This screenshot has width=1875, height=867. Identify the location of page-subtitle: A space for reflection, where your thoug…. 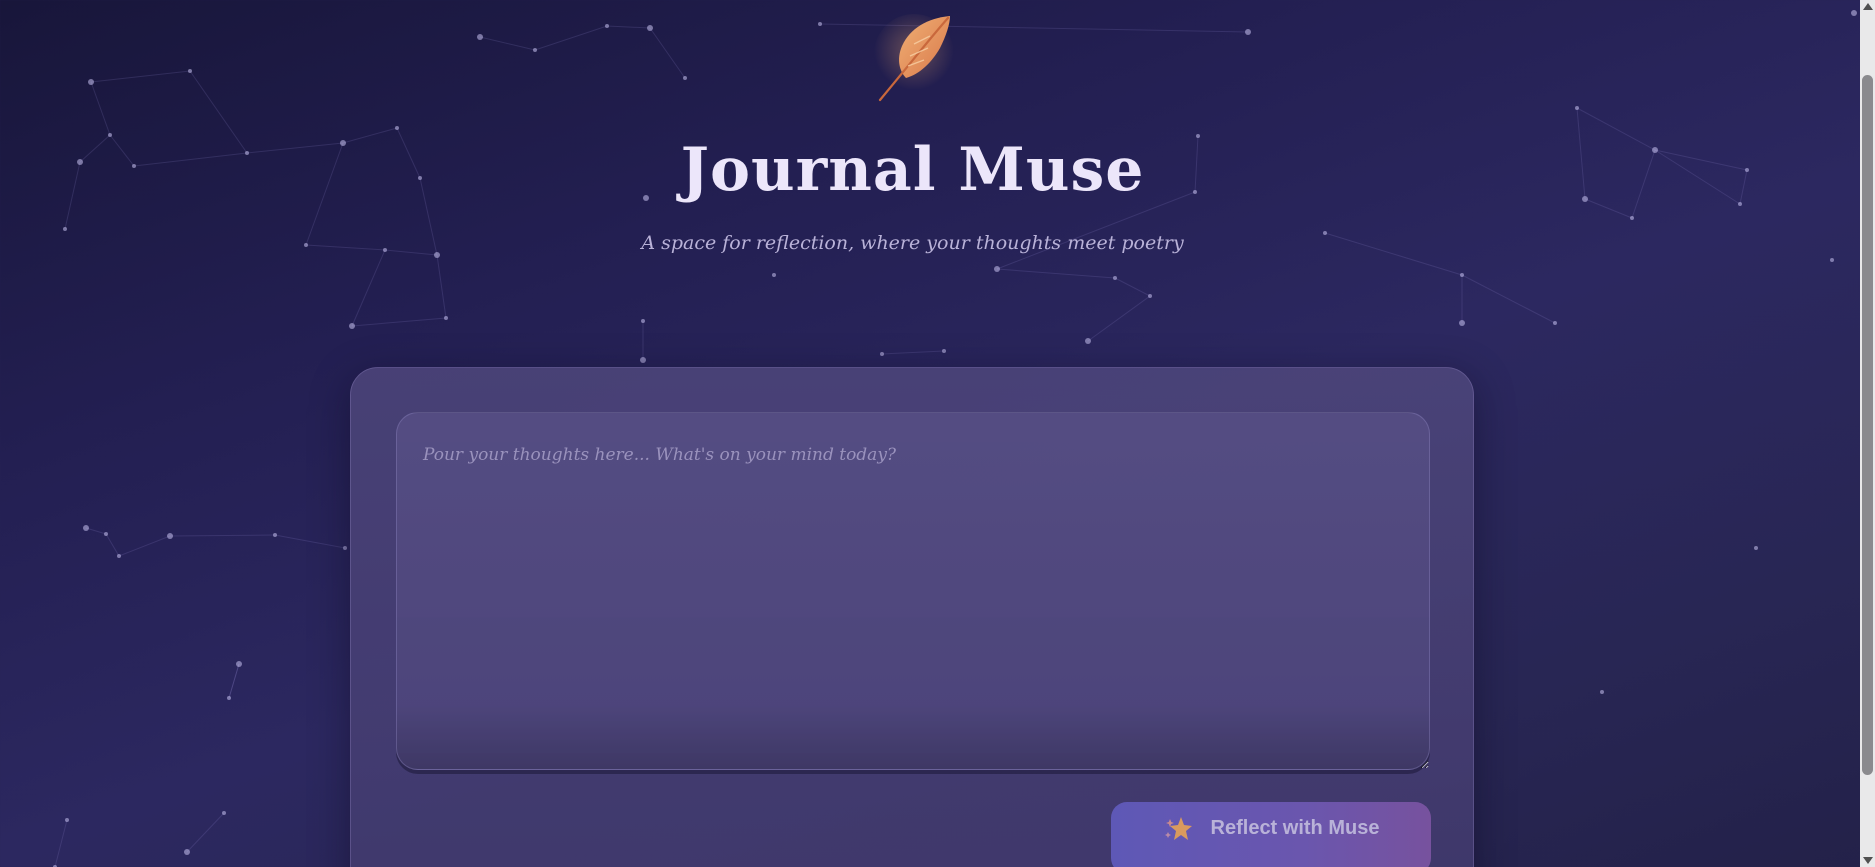
(912, 243).